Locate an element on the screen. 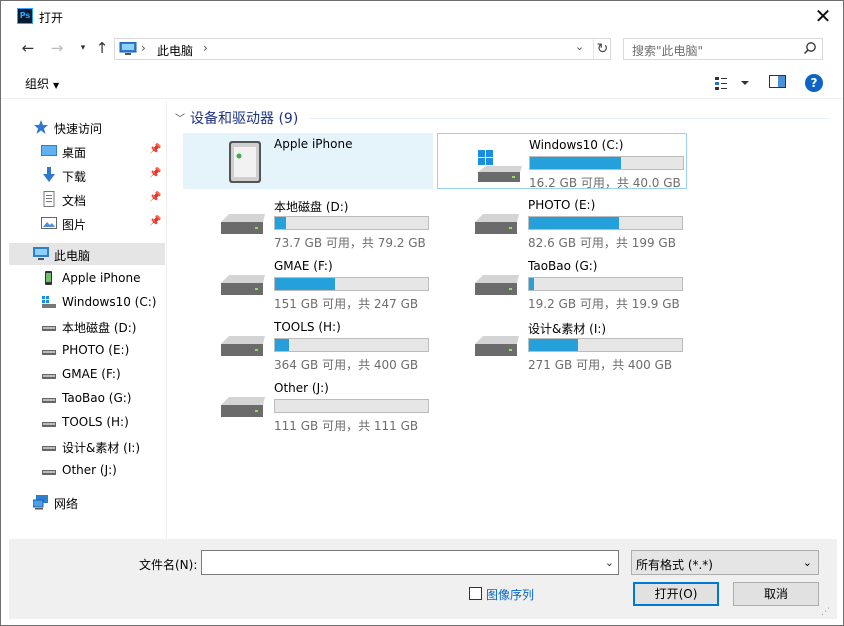 This screenshot has width=844, height=626. organize-button: 组织 ▼ is located at coordinates (42, 83).